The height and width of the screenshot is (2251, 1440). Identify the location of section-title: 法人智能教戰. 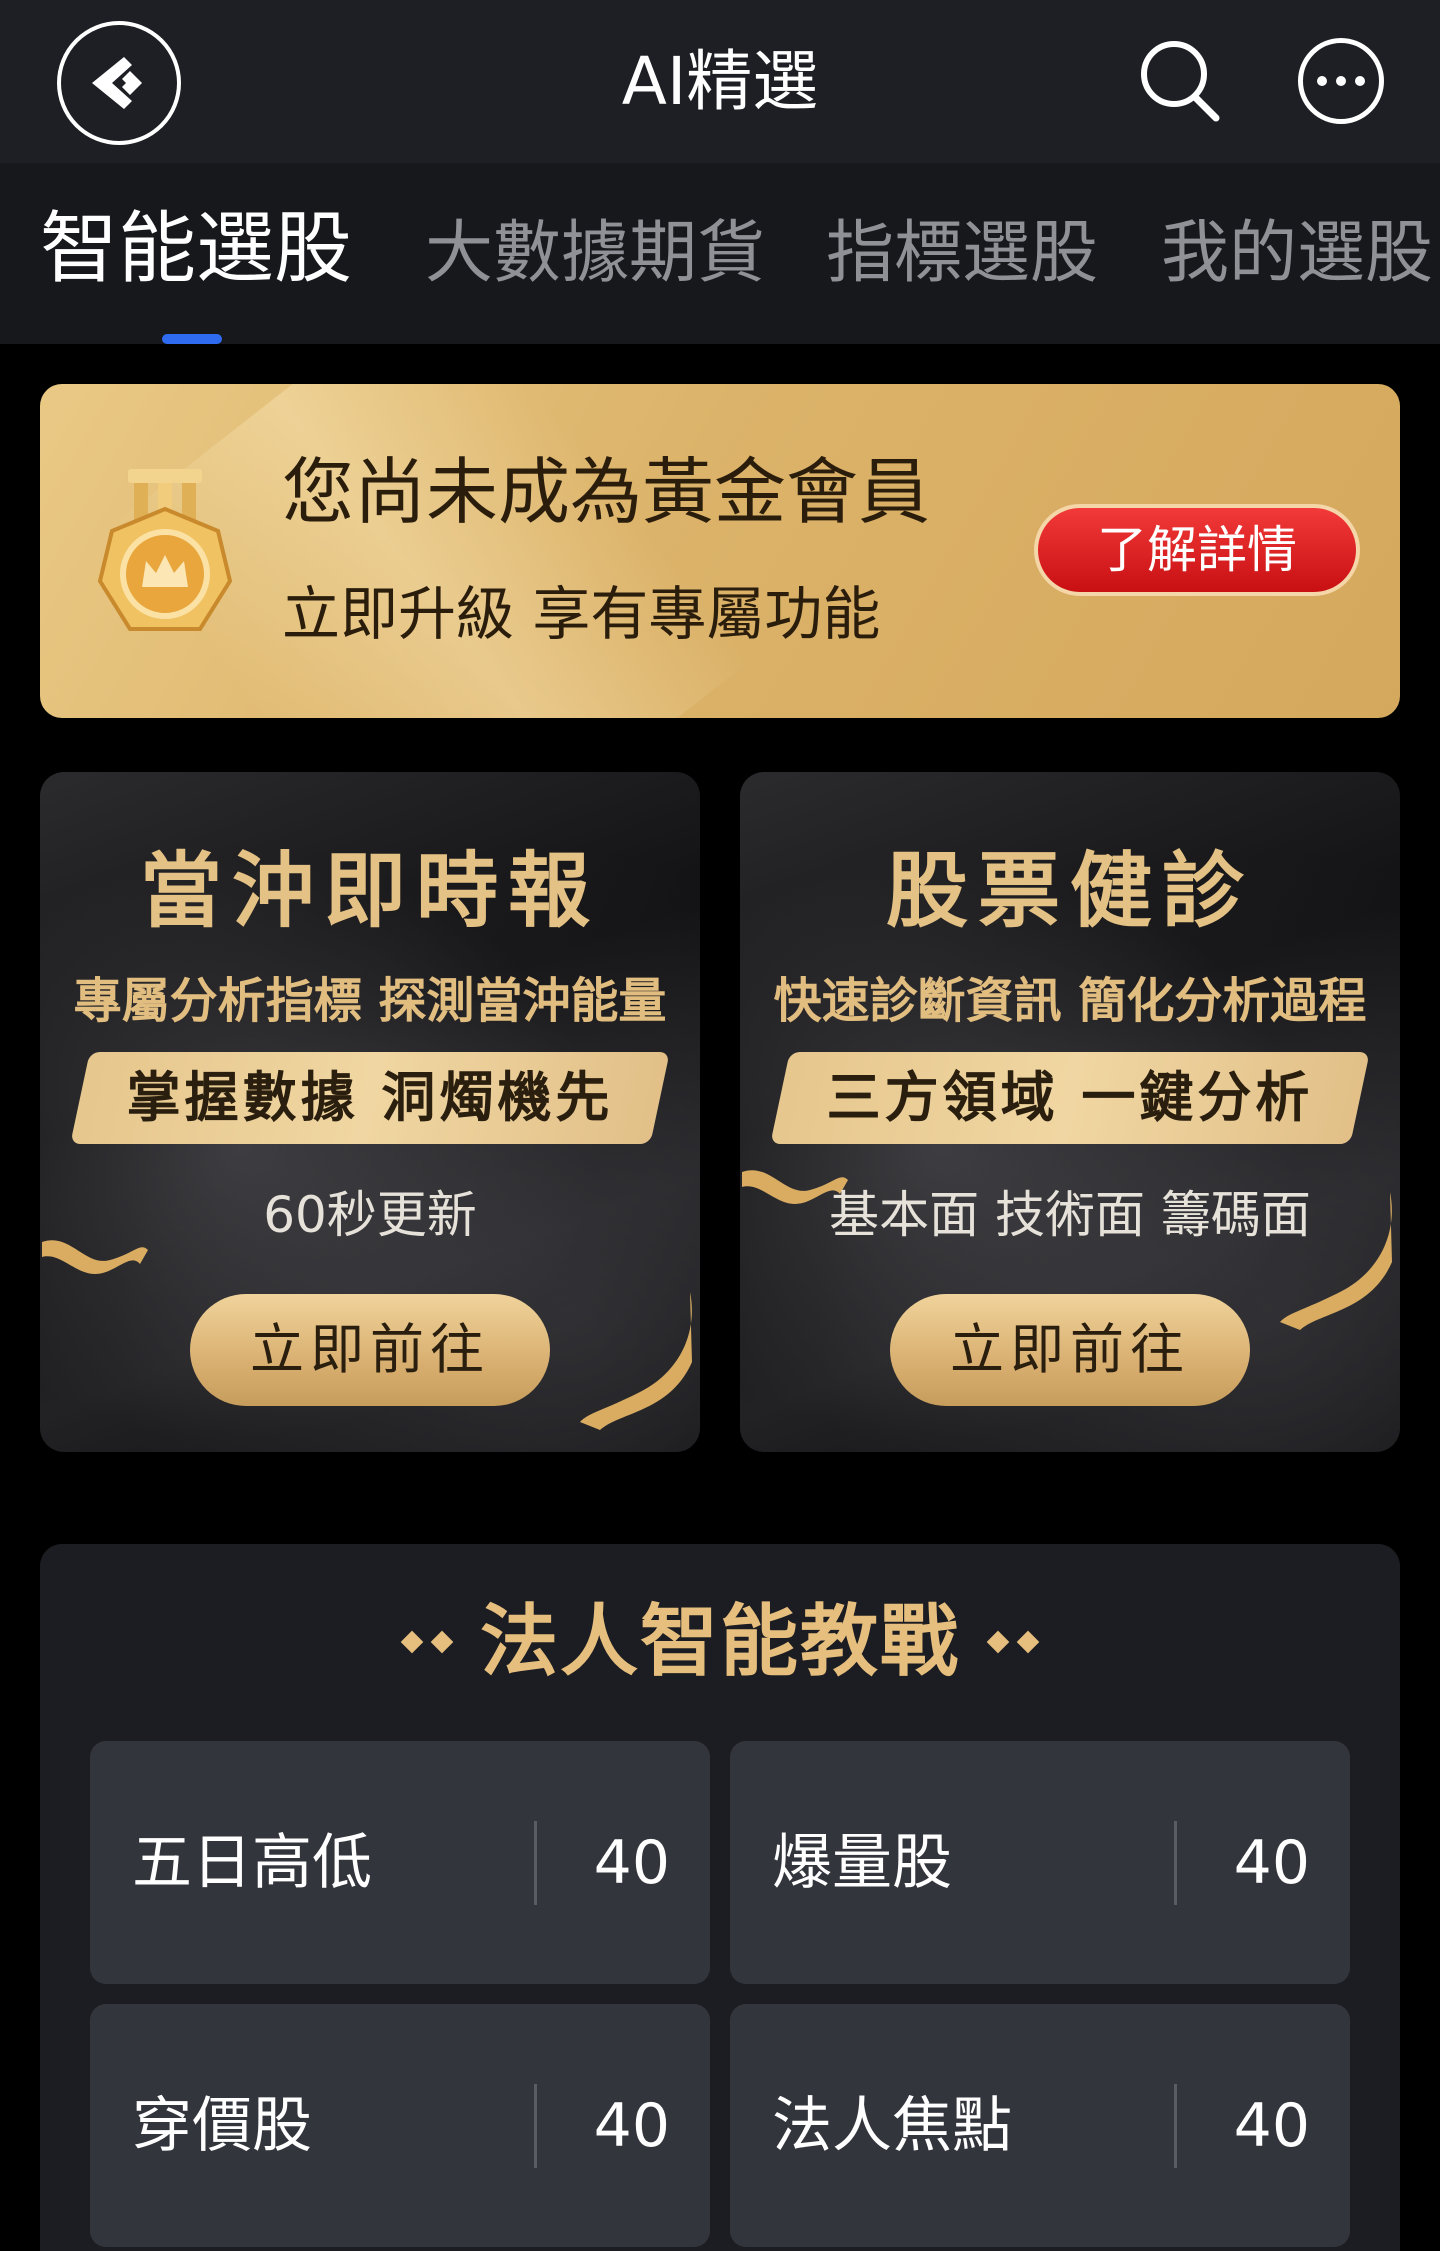
(719, 1642).